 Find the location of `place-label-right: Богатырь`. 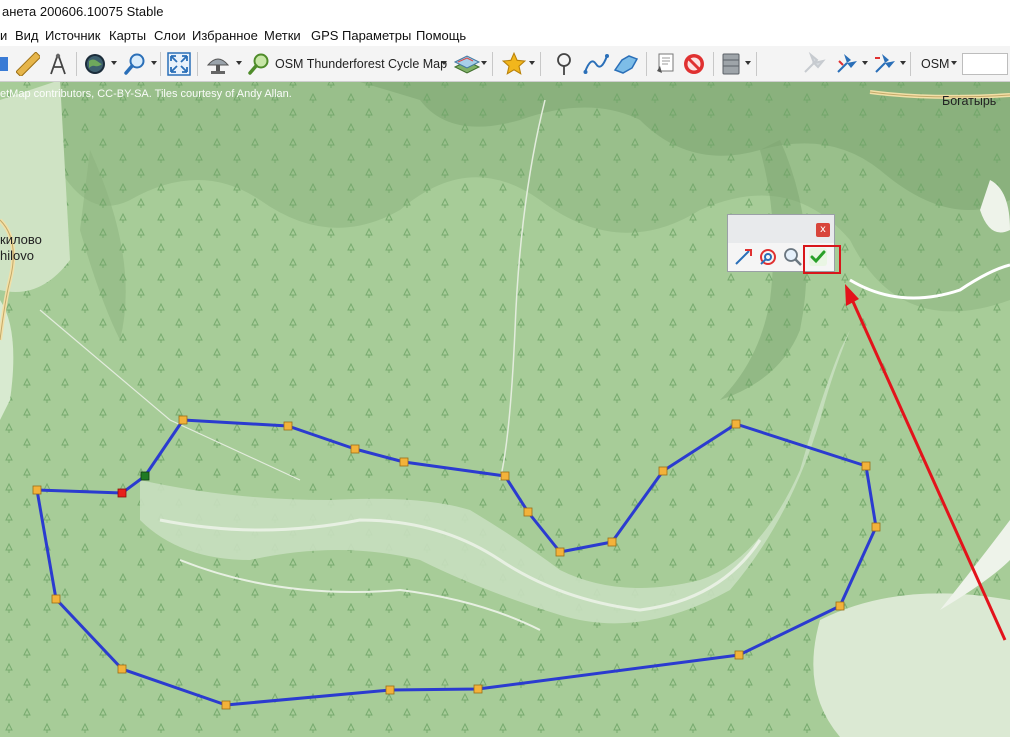

place-label-right: Богатырь is located at coordinates (969, 101).